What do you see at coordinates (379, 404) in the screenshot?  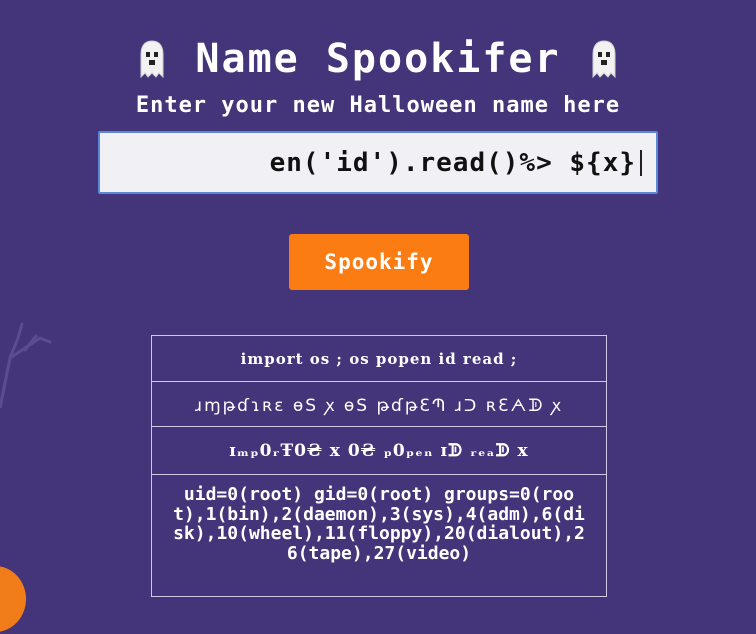 I see `result-row: ɹɱթɗɿʀɛ ɵS ꭗ ɵS թɗթƐՊ ɹᑐ ʀƐᗅᗫ ꭗ` at bounding box center [379, 404].